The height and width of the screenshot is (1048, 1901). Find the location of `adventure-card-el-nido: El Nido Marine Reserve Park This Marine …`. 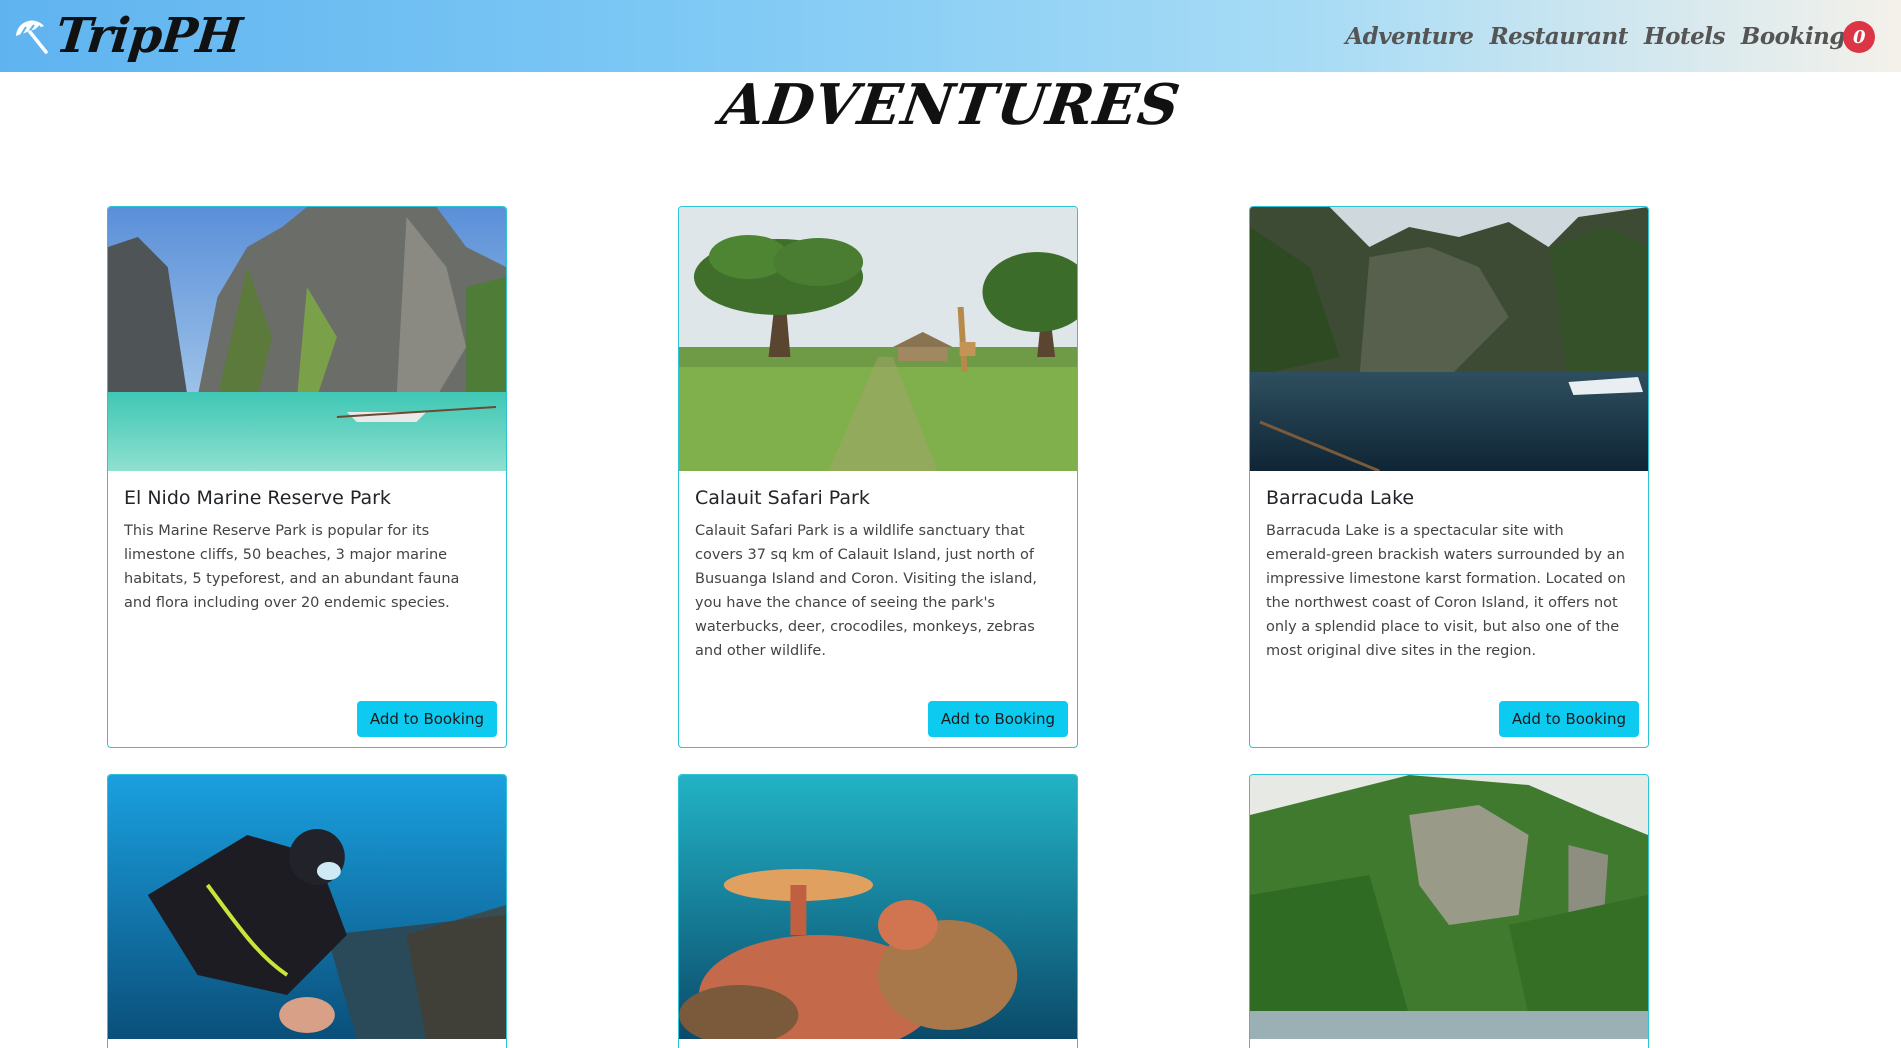

adventure-card-el-nido: El Nido Marine Reserve Park This Marine … is located at coordinates (307, 477).